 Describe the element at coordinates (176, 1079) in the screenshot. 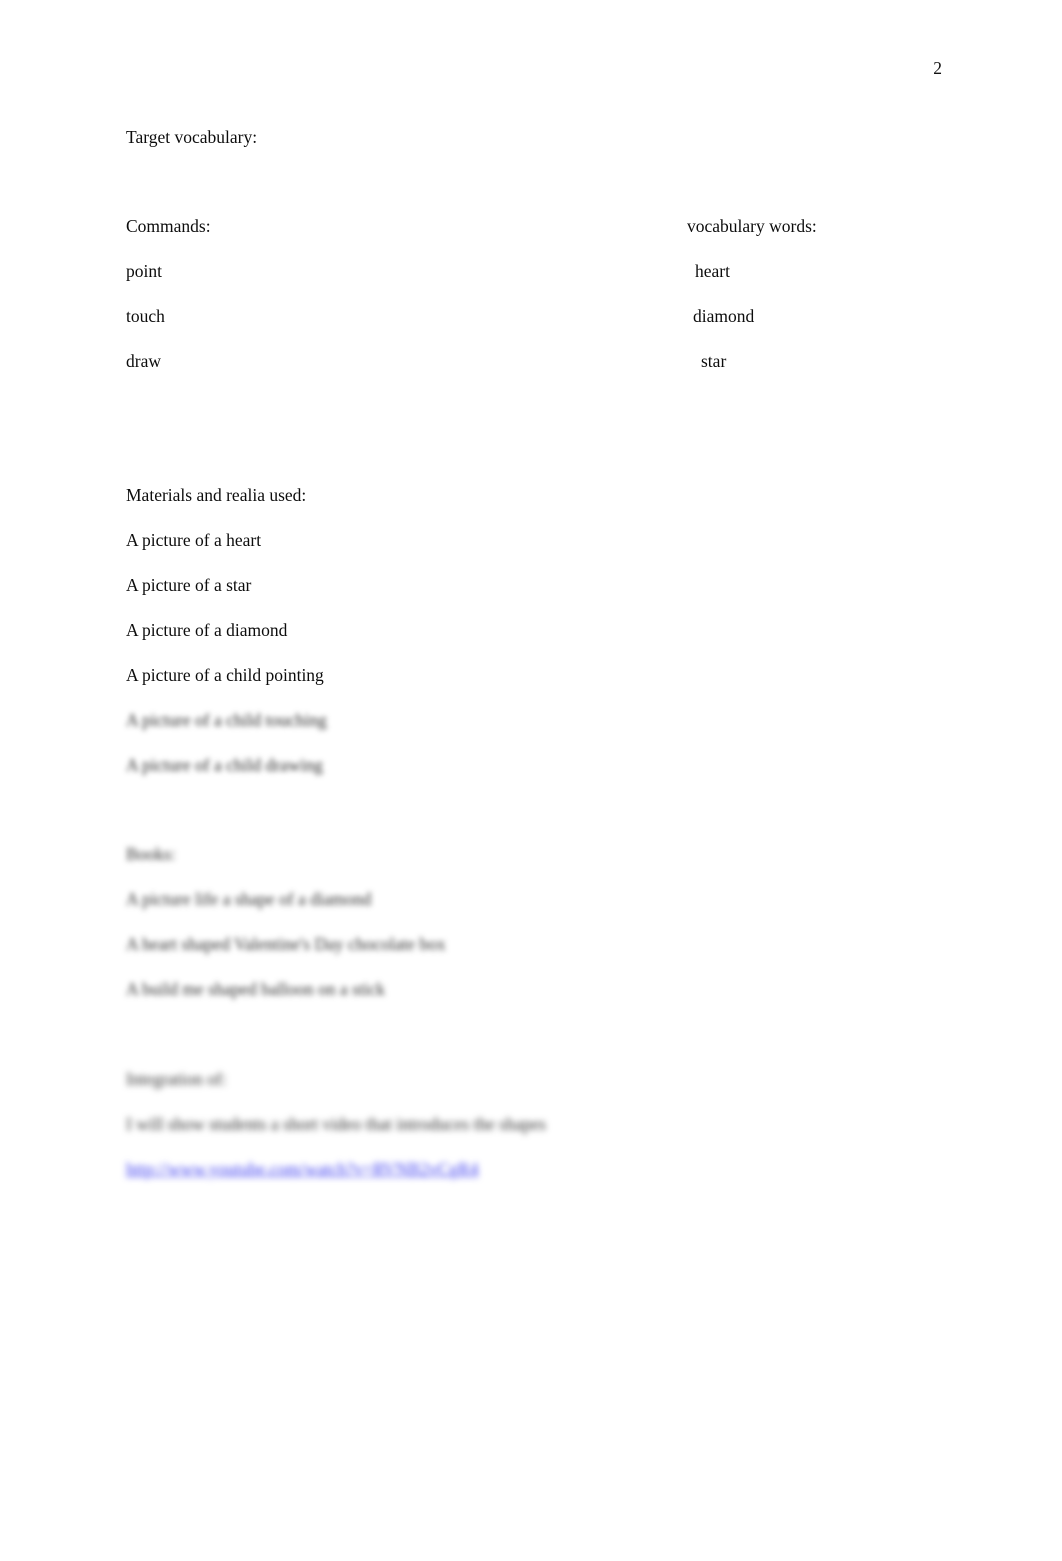

I see `integration-heading: Integration of:` at that location.